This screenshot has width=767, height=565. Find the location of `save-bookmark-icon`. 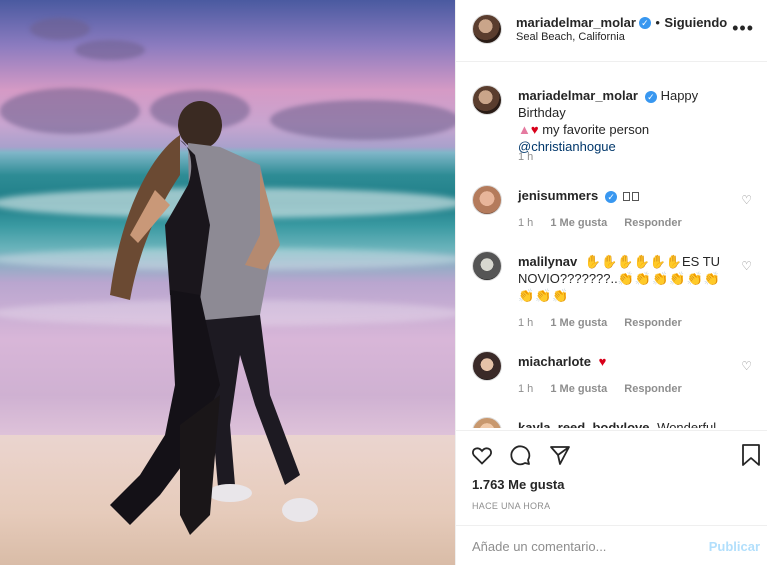

save-bookmark-icon is located at coordinates (751, 455).